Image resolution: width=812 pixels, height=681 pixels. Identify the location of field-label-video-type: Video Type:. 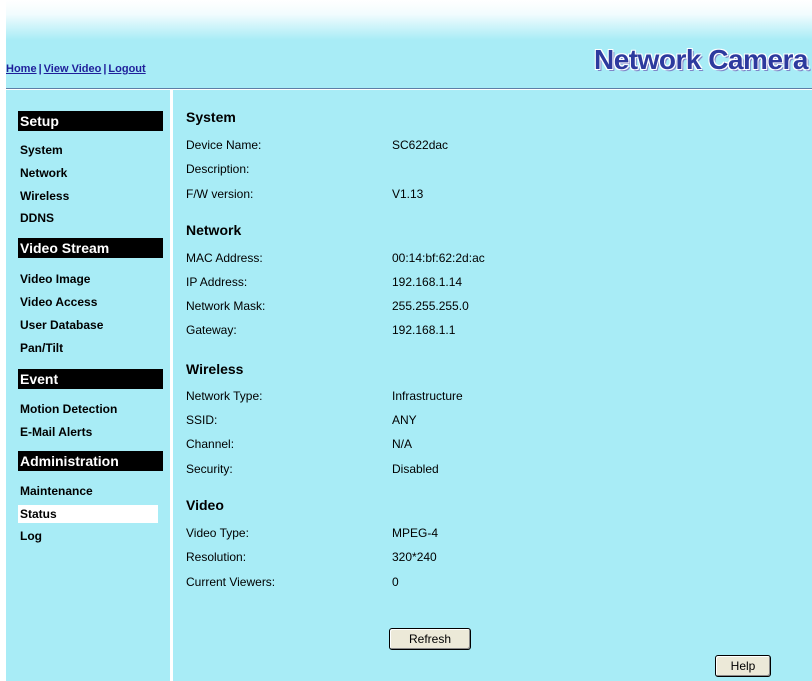
(217, 533).